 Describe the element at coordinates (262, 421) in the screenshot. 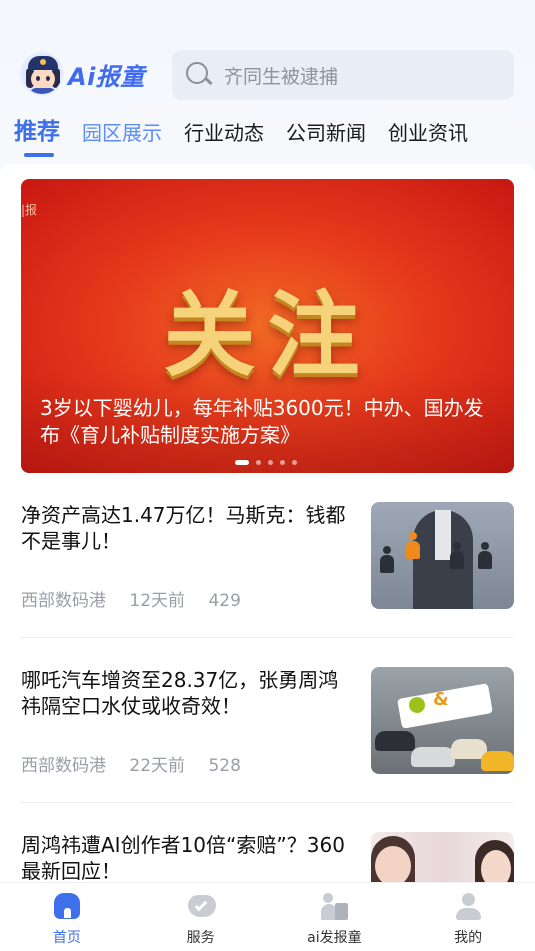

I see `banner-caption: 3岁以下婴幼儿，每年补贴3600元！中办、国办发布《育儿补贴制度实施方案》` at that location.